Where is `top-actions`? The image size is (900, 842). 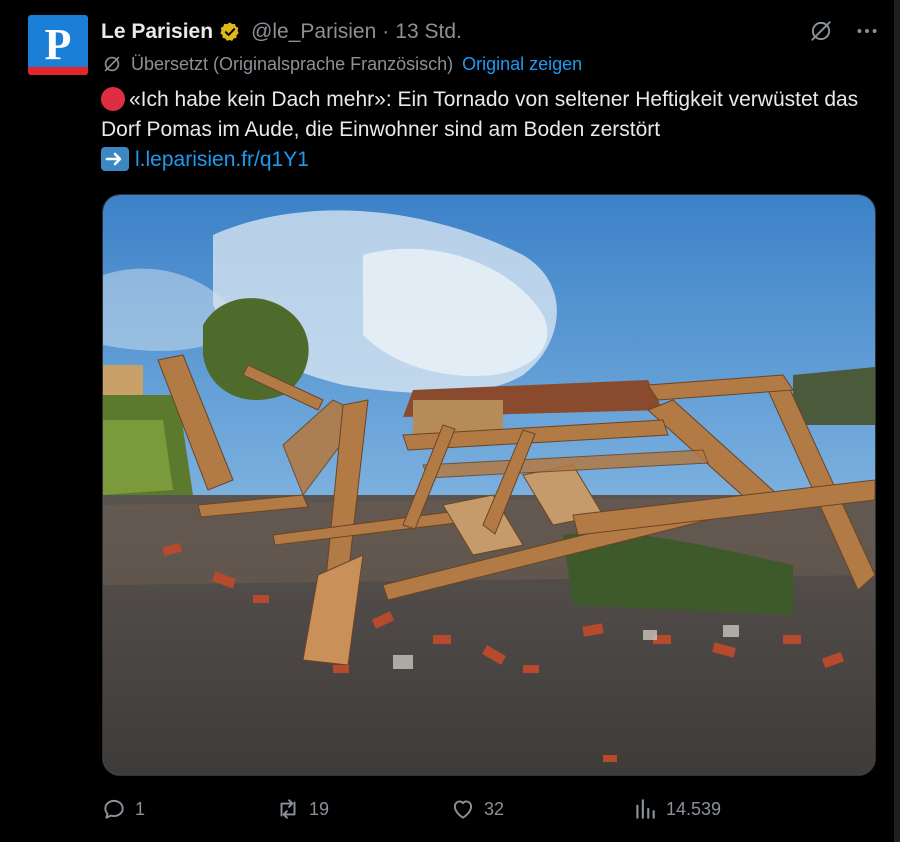
top-actions is located at coordinates (844, 31).